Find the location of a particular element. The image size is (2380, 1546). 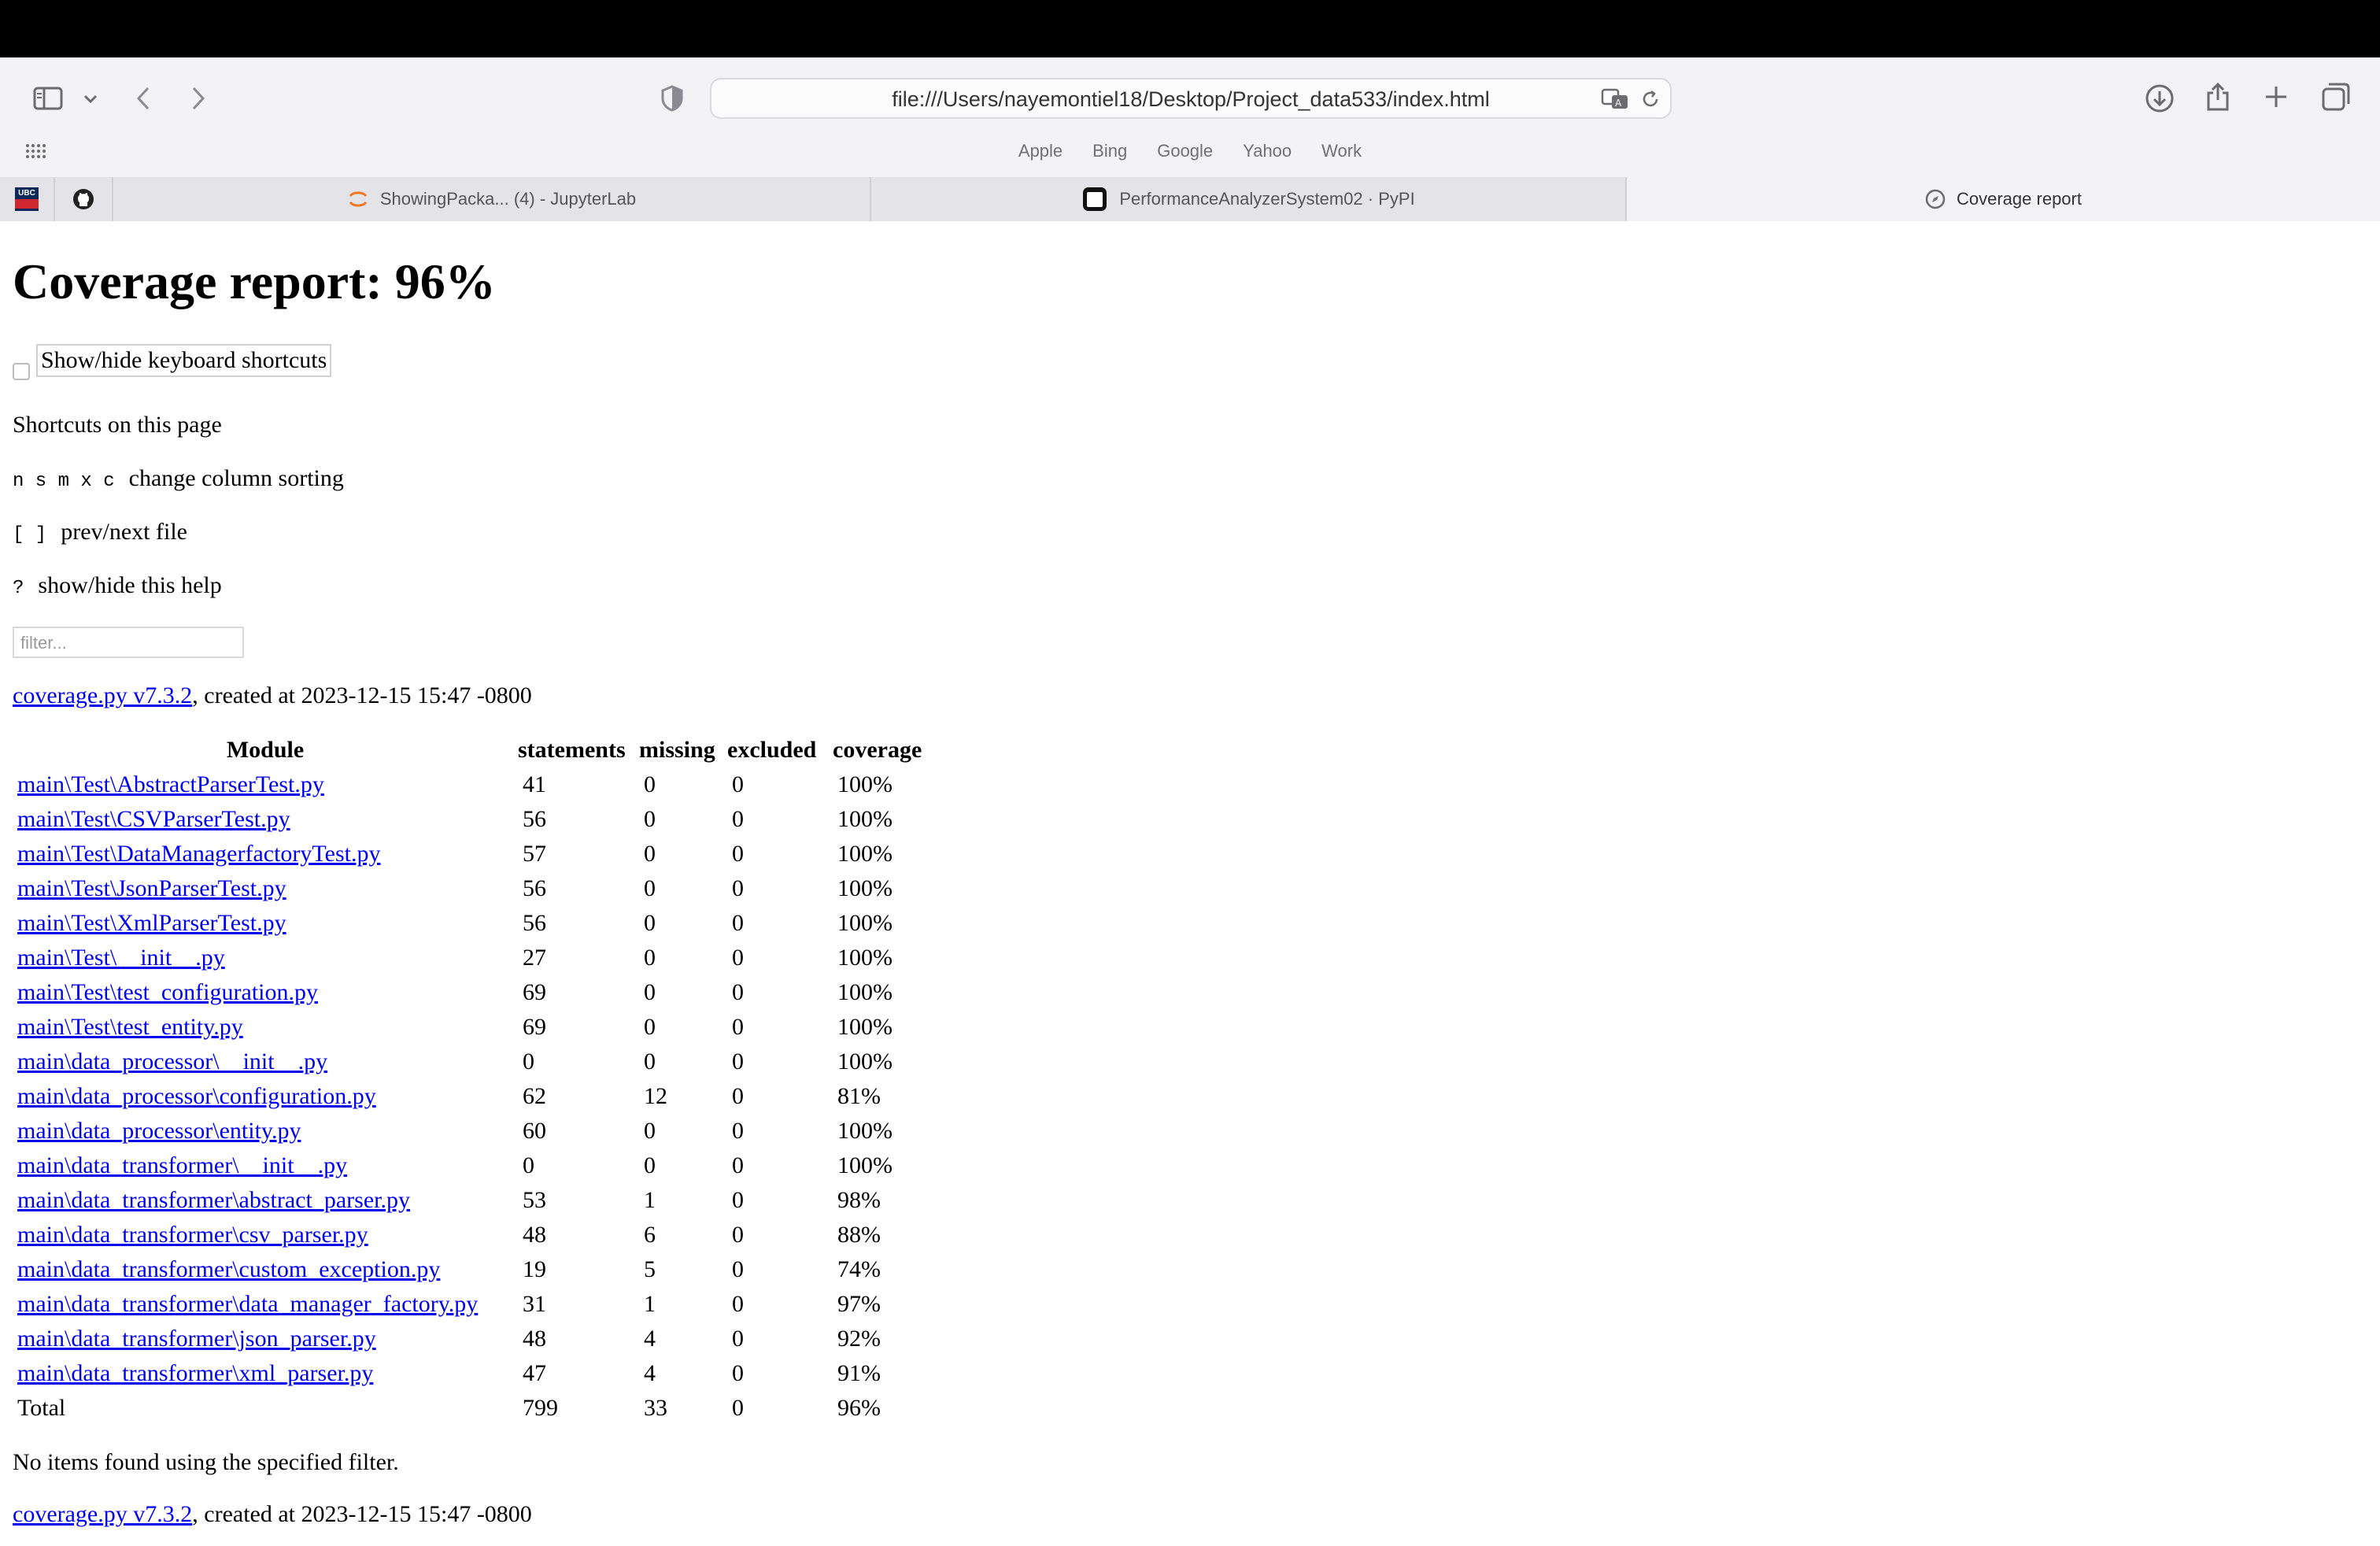

module-link: main\Test\test_entity.py is located at coordinates (130, 1027).